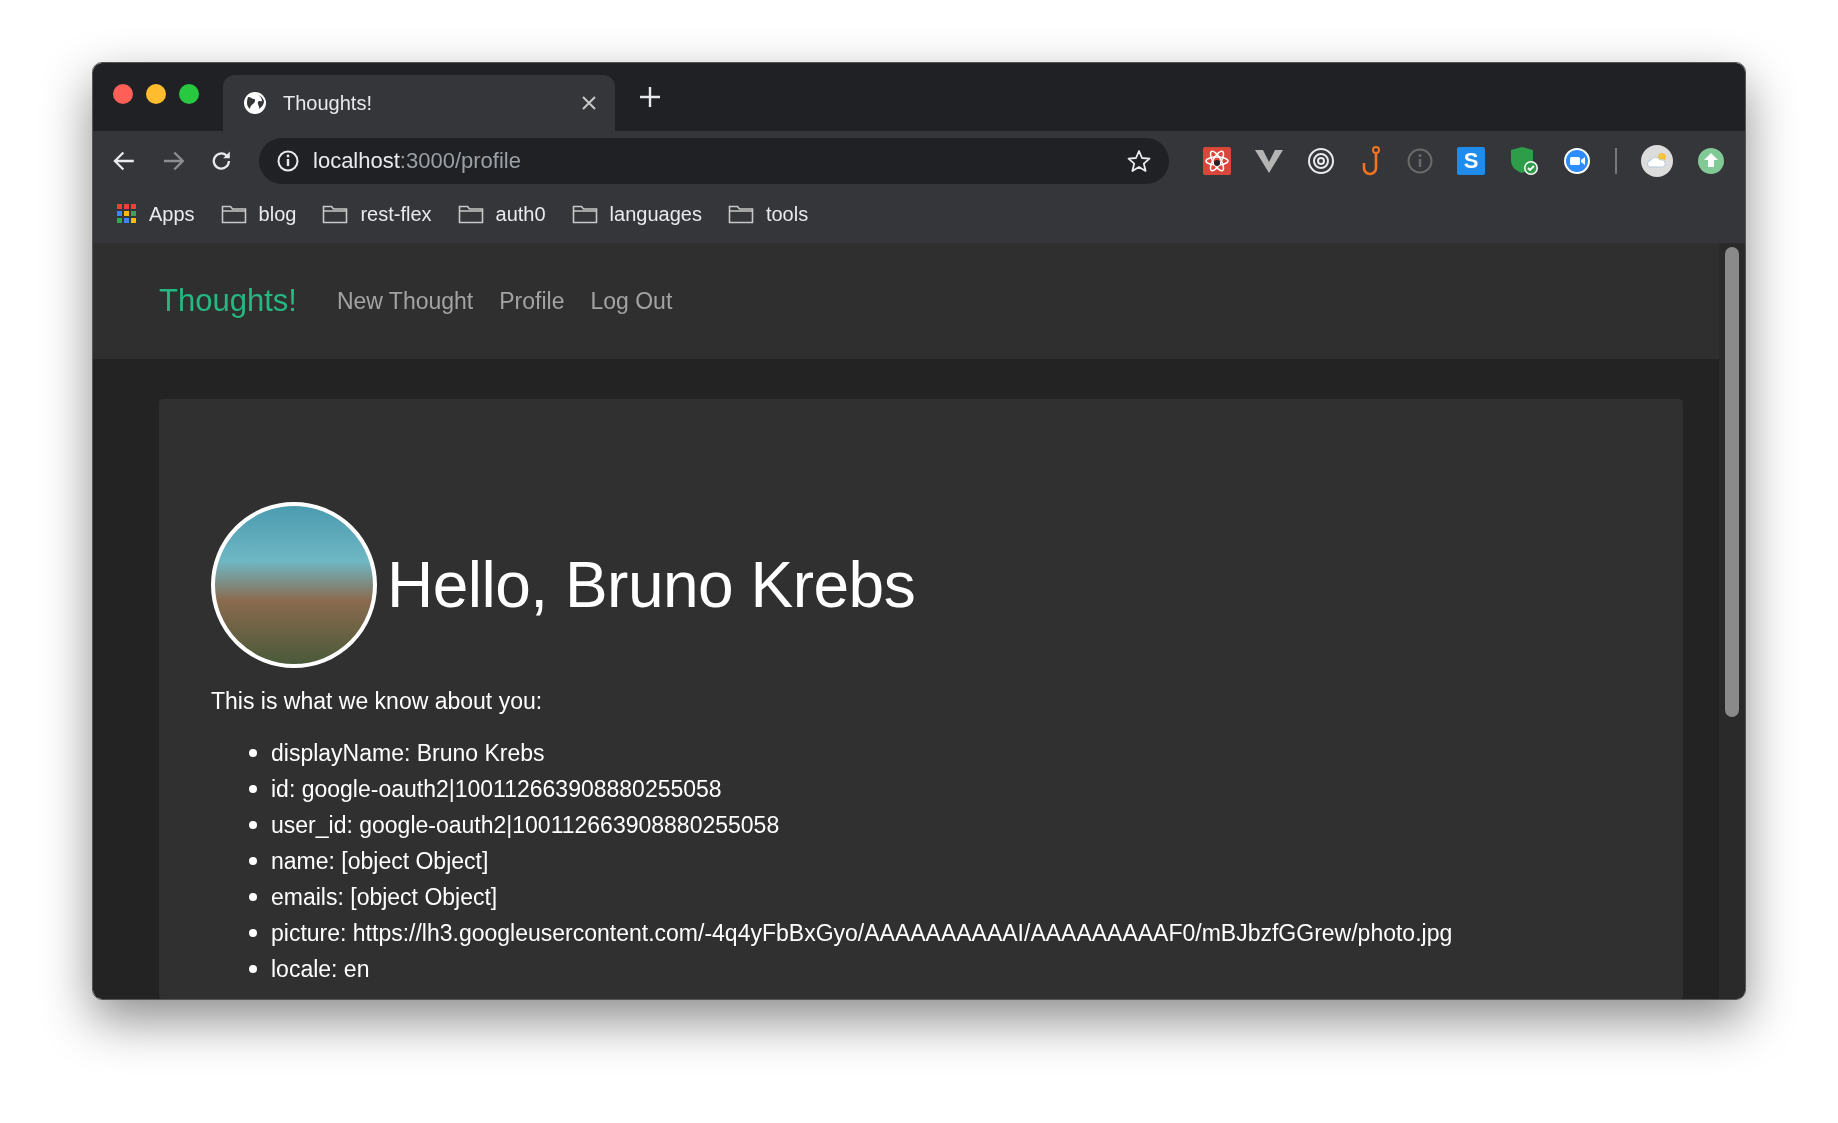 Image resolution: width=1838 pixels, height=1123 pixels. I want to click on browser-tab: Thoughts!, so click(419, 103).